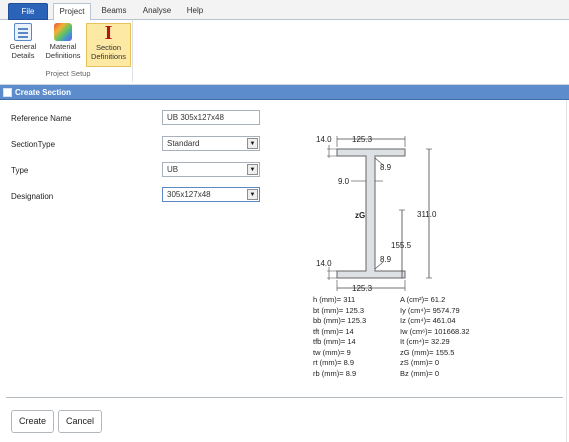  I want to click on ribbon-tab-bar: File Project Beams Analyse Help, so click(284, 10).